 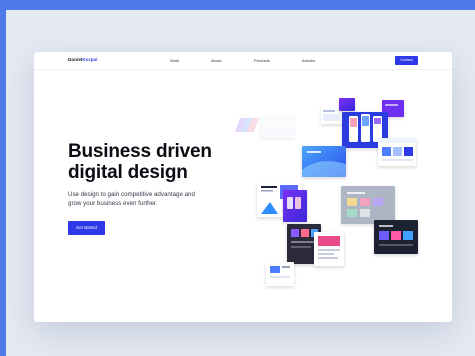 I want to click on logo-accent: Korpai, so click(x=90, y=59).